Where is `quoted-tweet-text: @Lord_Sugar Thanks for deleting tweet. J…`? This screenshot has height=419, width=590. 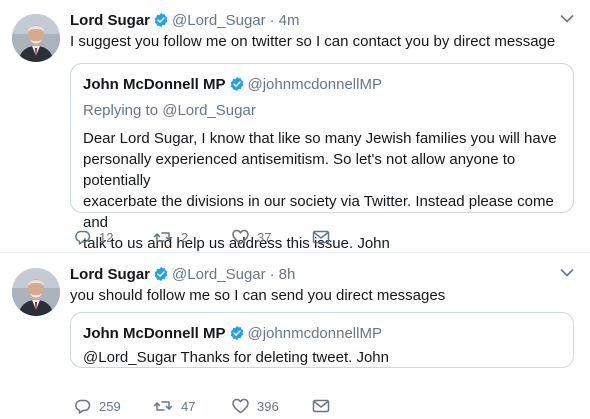 quoted-tweet-text: @Lord_Sugar Thanks for deleting tweet. J… is located at coordinates (236, 357).